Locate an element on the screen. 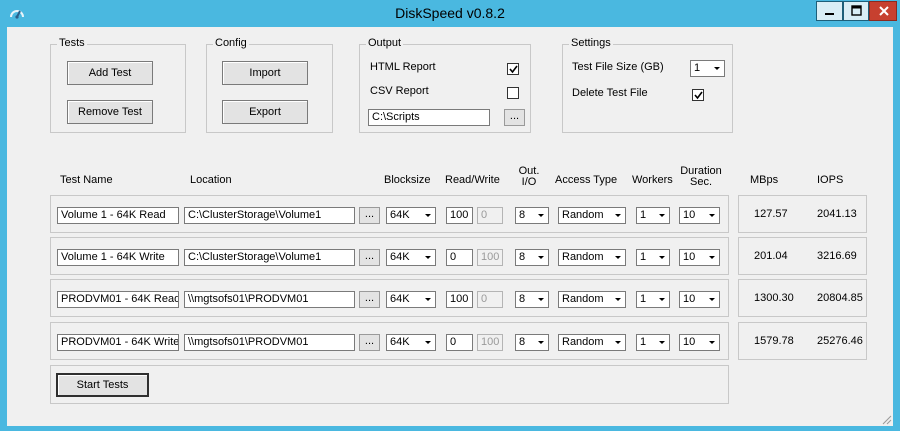 The width and height of the screenshot is (900, 431). maximize-button is located at coordinates (856, 11).